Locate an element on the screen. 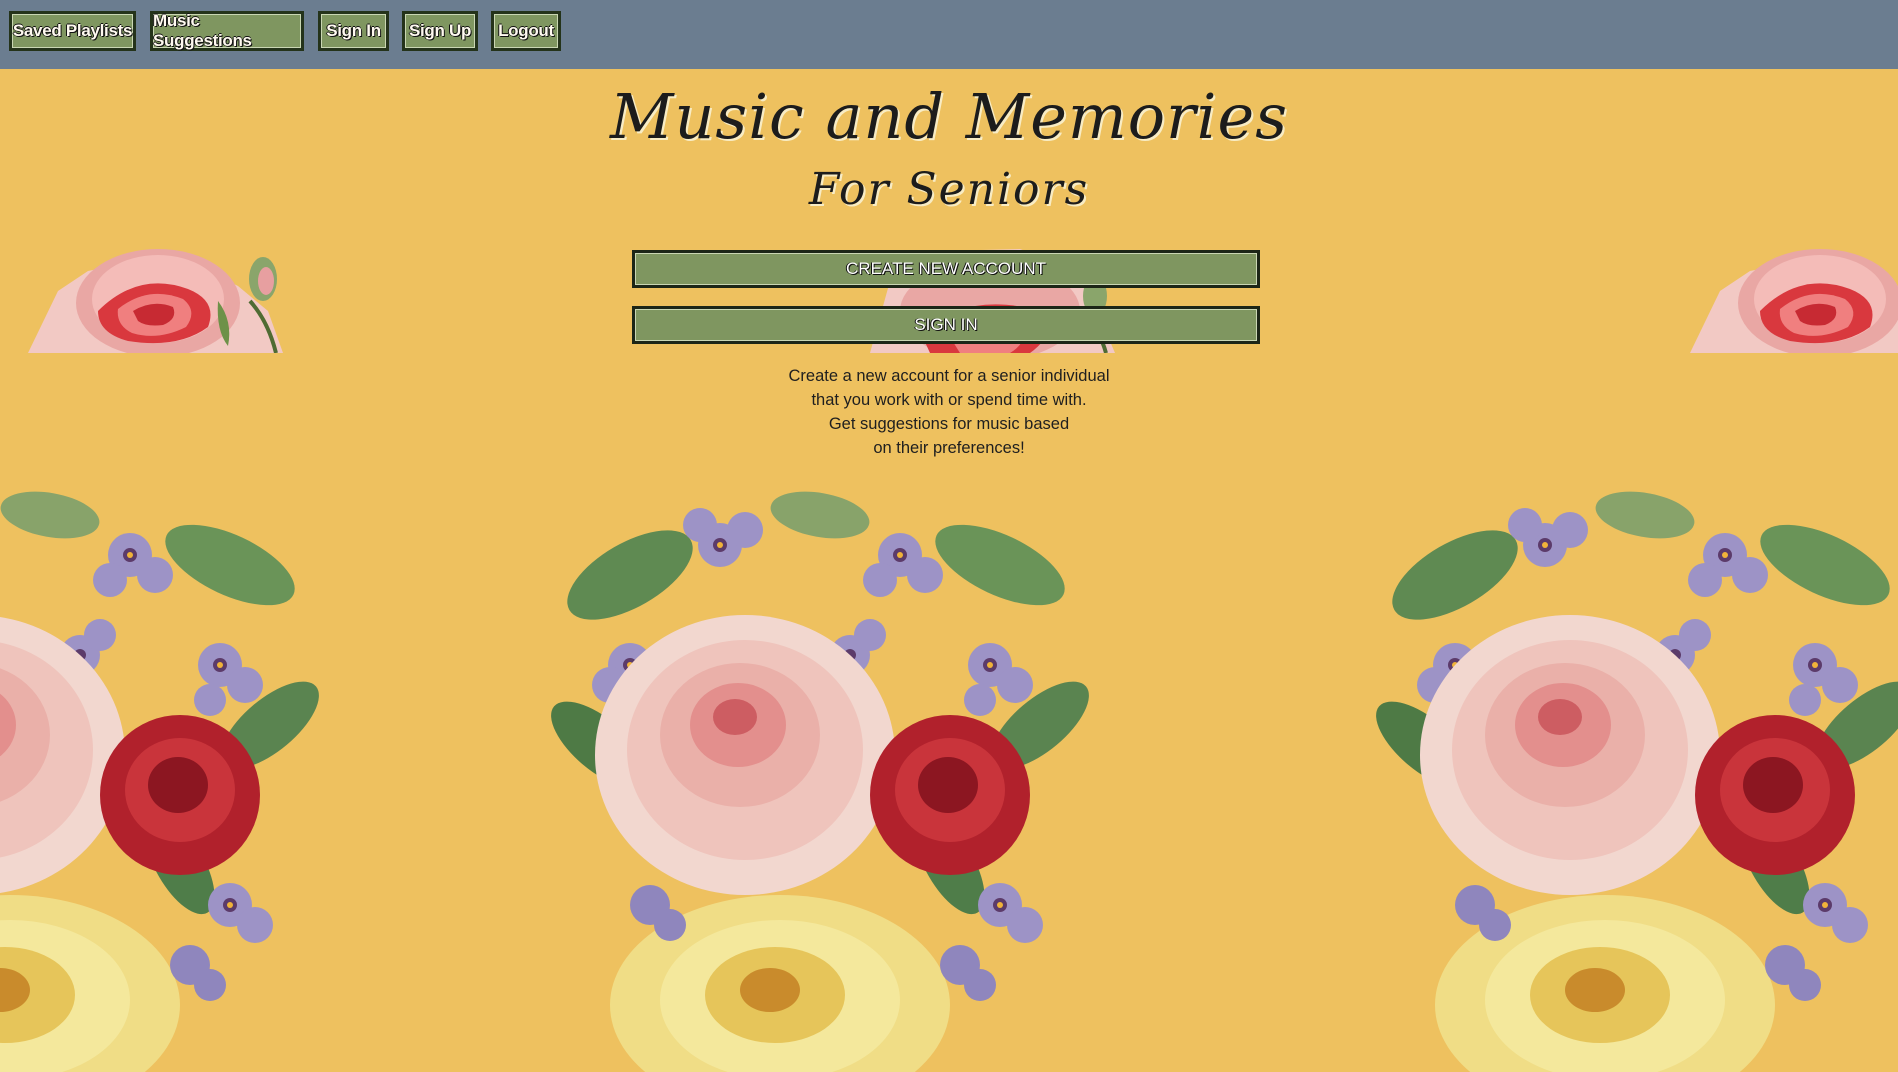  music-suggestions-button: Music Suggestions is located at coordinates (227, 31).